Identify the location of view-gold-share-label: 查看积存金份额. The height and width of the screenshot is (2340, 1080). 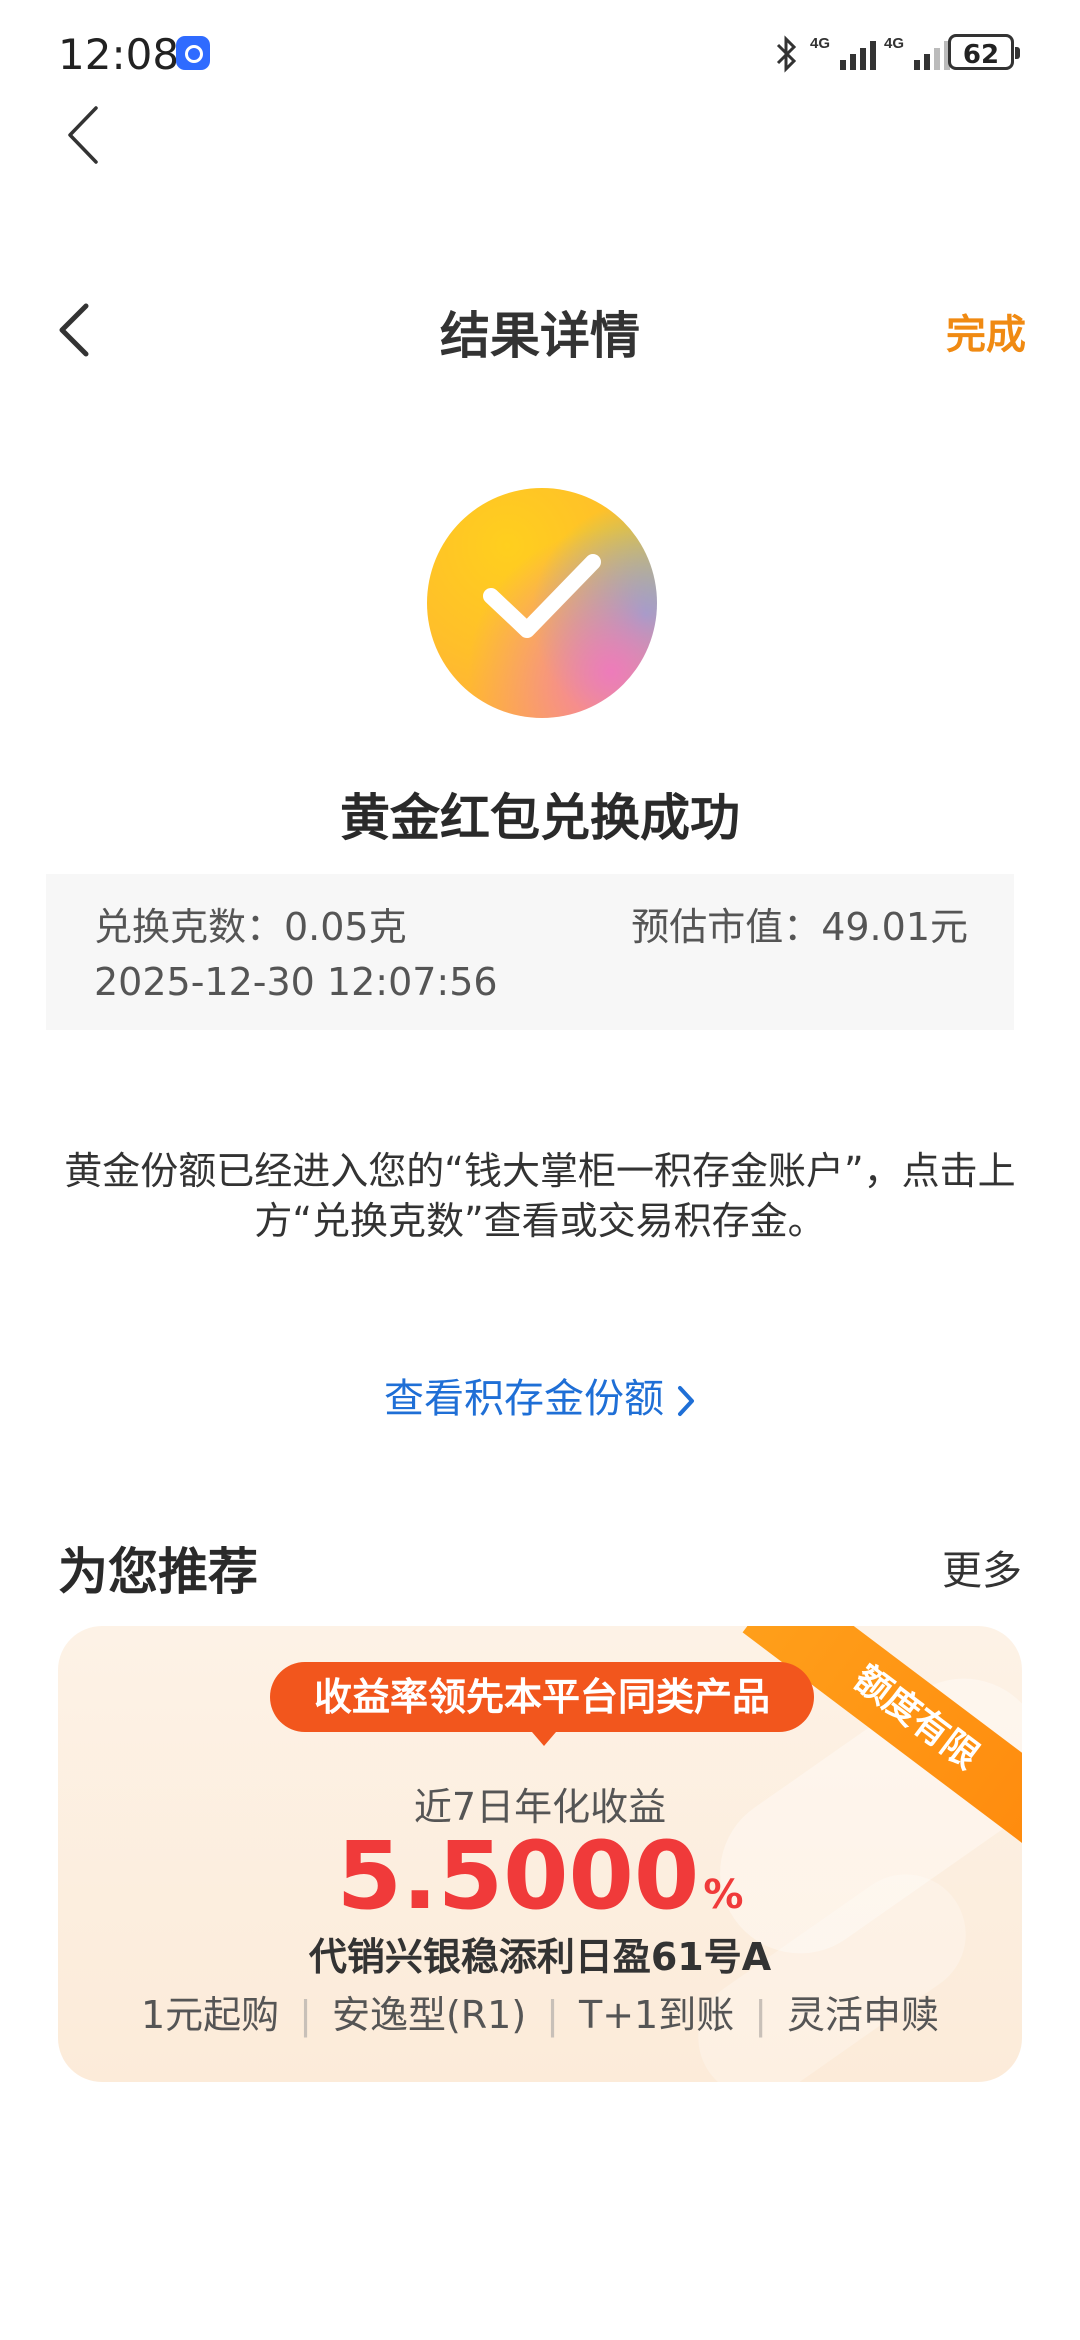
(524, 1399).